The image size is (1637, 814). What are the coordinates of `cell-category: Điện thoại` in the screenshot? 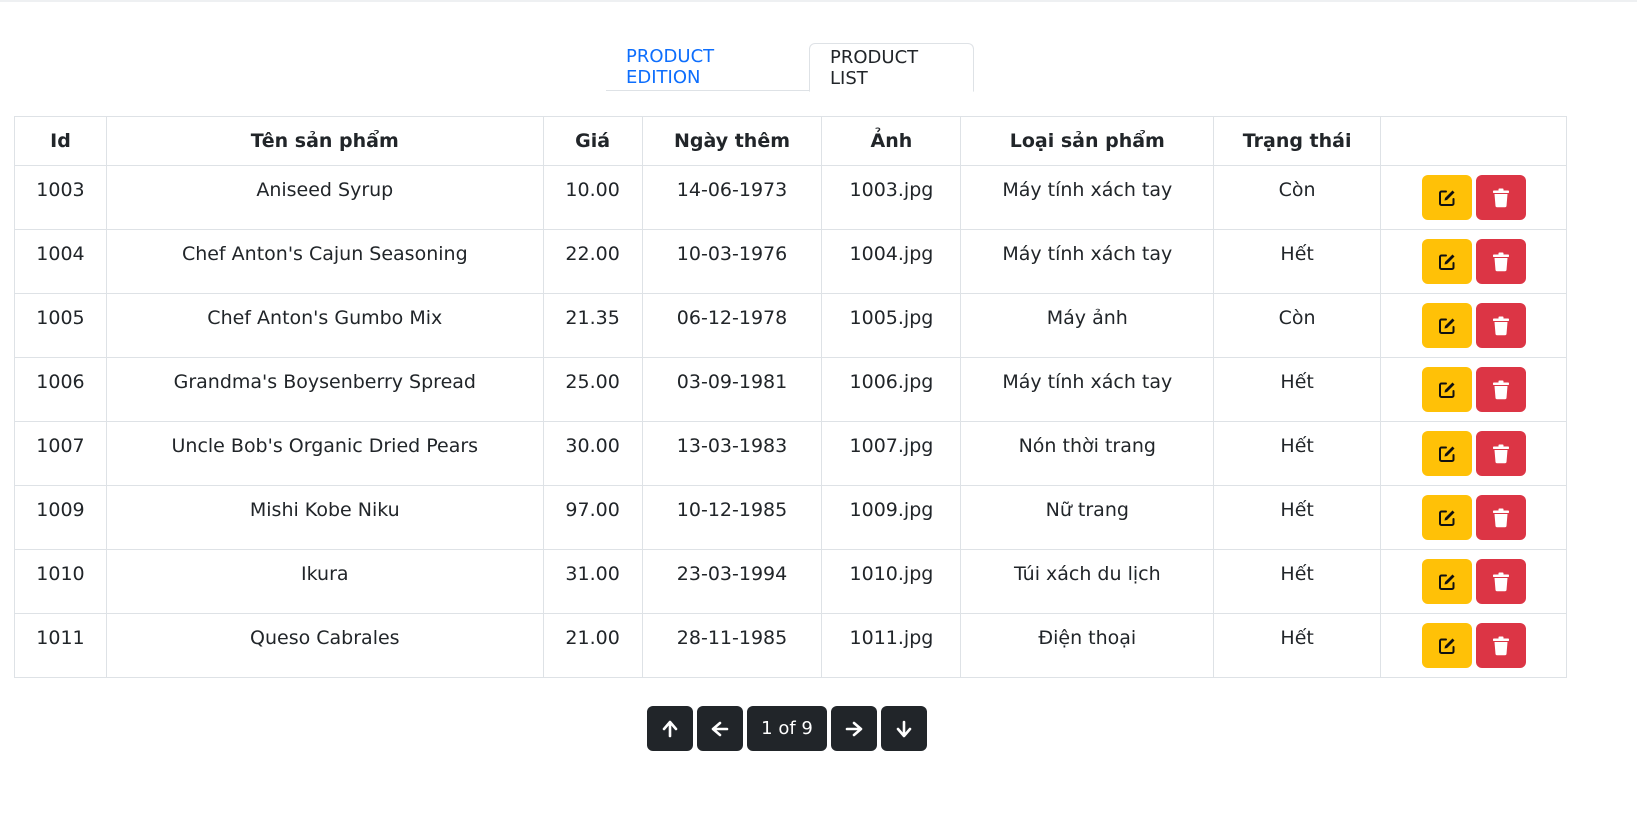 It's located at (1087, 645).